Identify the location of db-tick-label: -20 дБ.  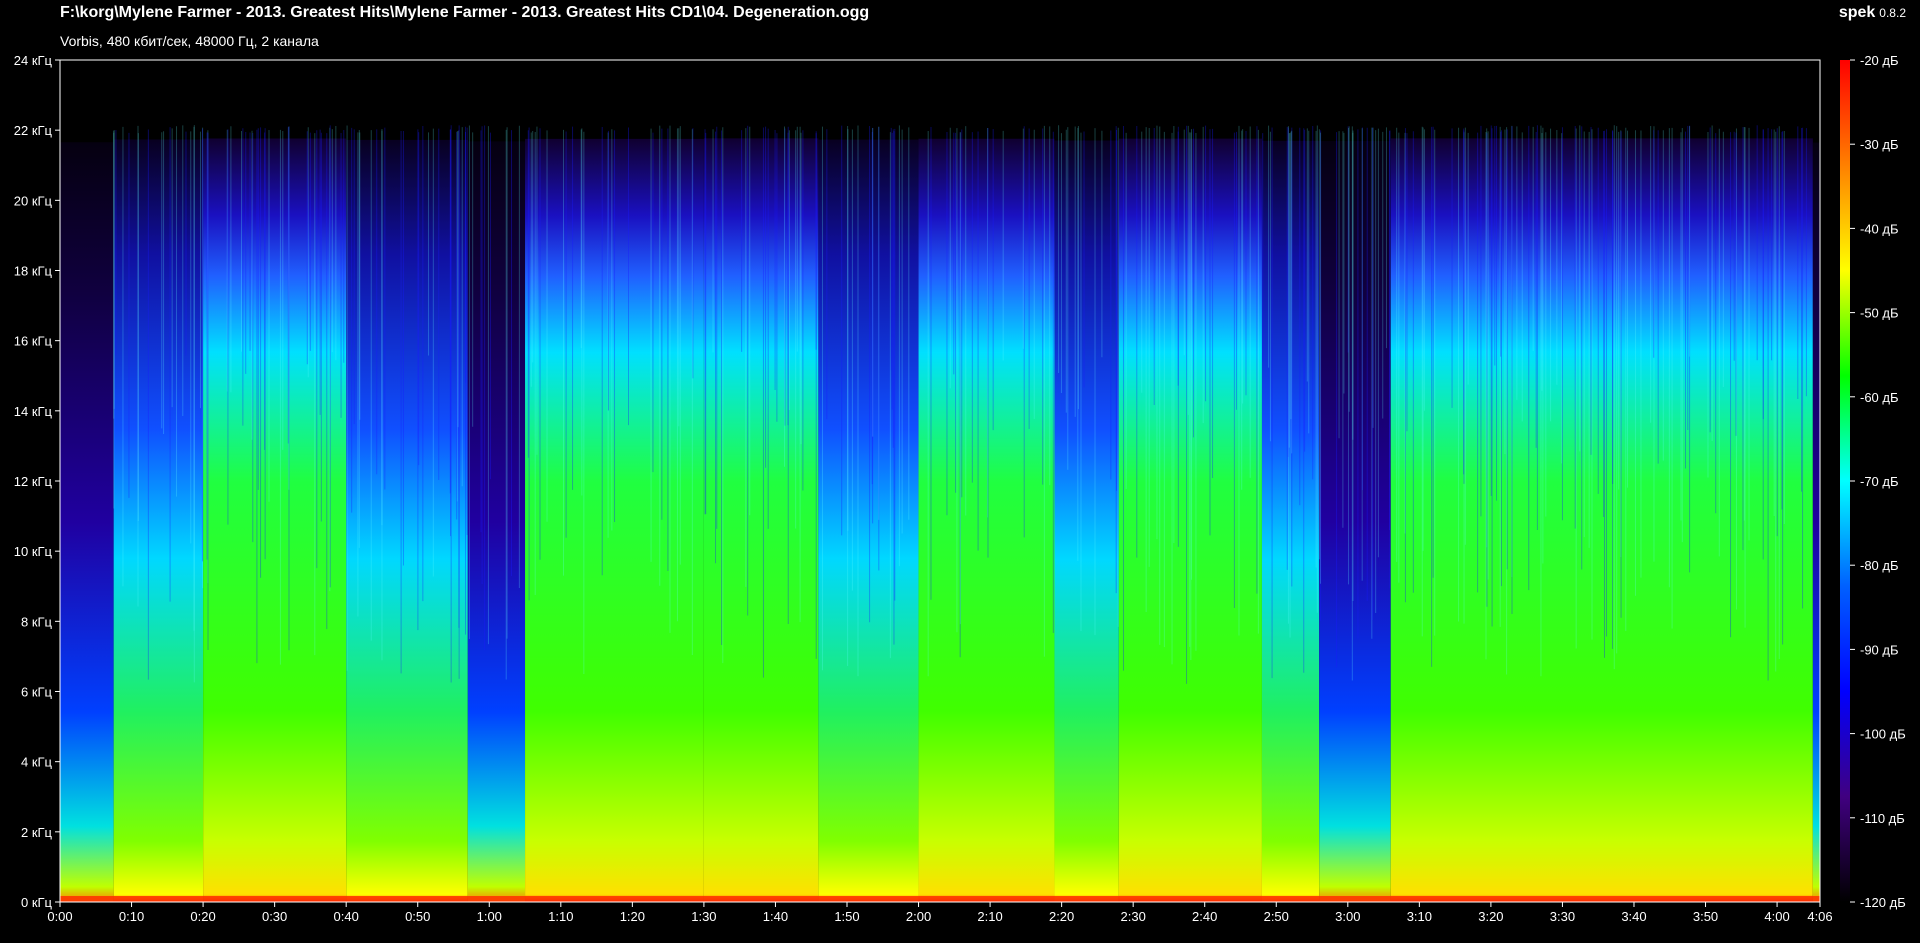
(1879, 60).